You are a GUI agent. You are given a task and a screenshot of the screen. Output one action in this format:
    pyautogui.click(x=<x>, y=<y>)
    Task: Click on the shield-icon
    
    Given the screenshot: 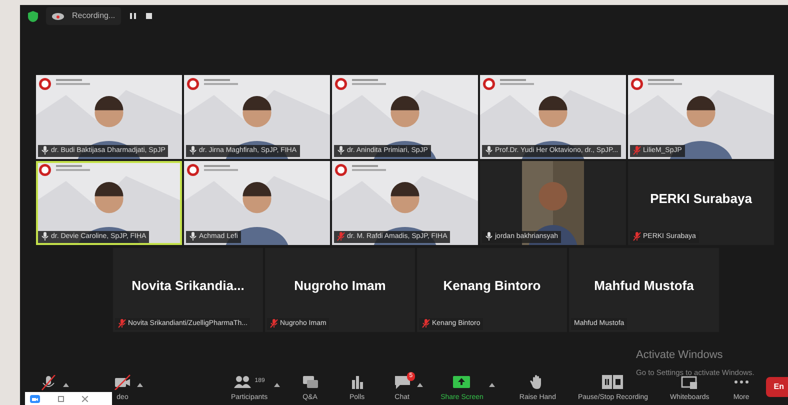 What is the action you would take?
    pyautogui.click(x=33, y=16)
    